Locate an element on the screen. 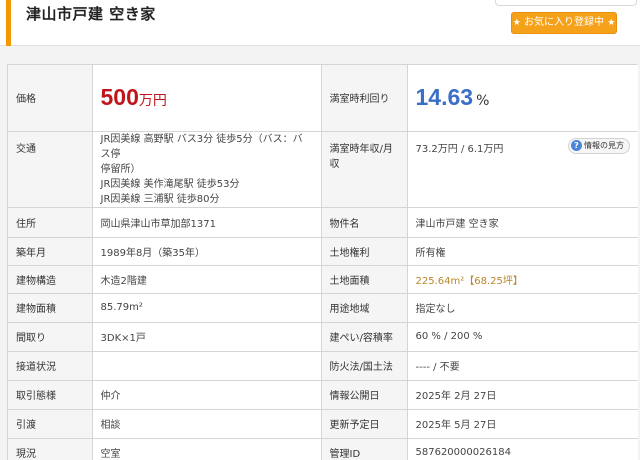 The width and height of the screenshot is (640, 460). question-icon: ? is located at coordinates (576, 145).